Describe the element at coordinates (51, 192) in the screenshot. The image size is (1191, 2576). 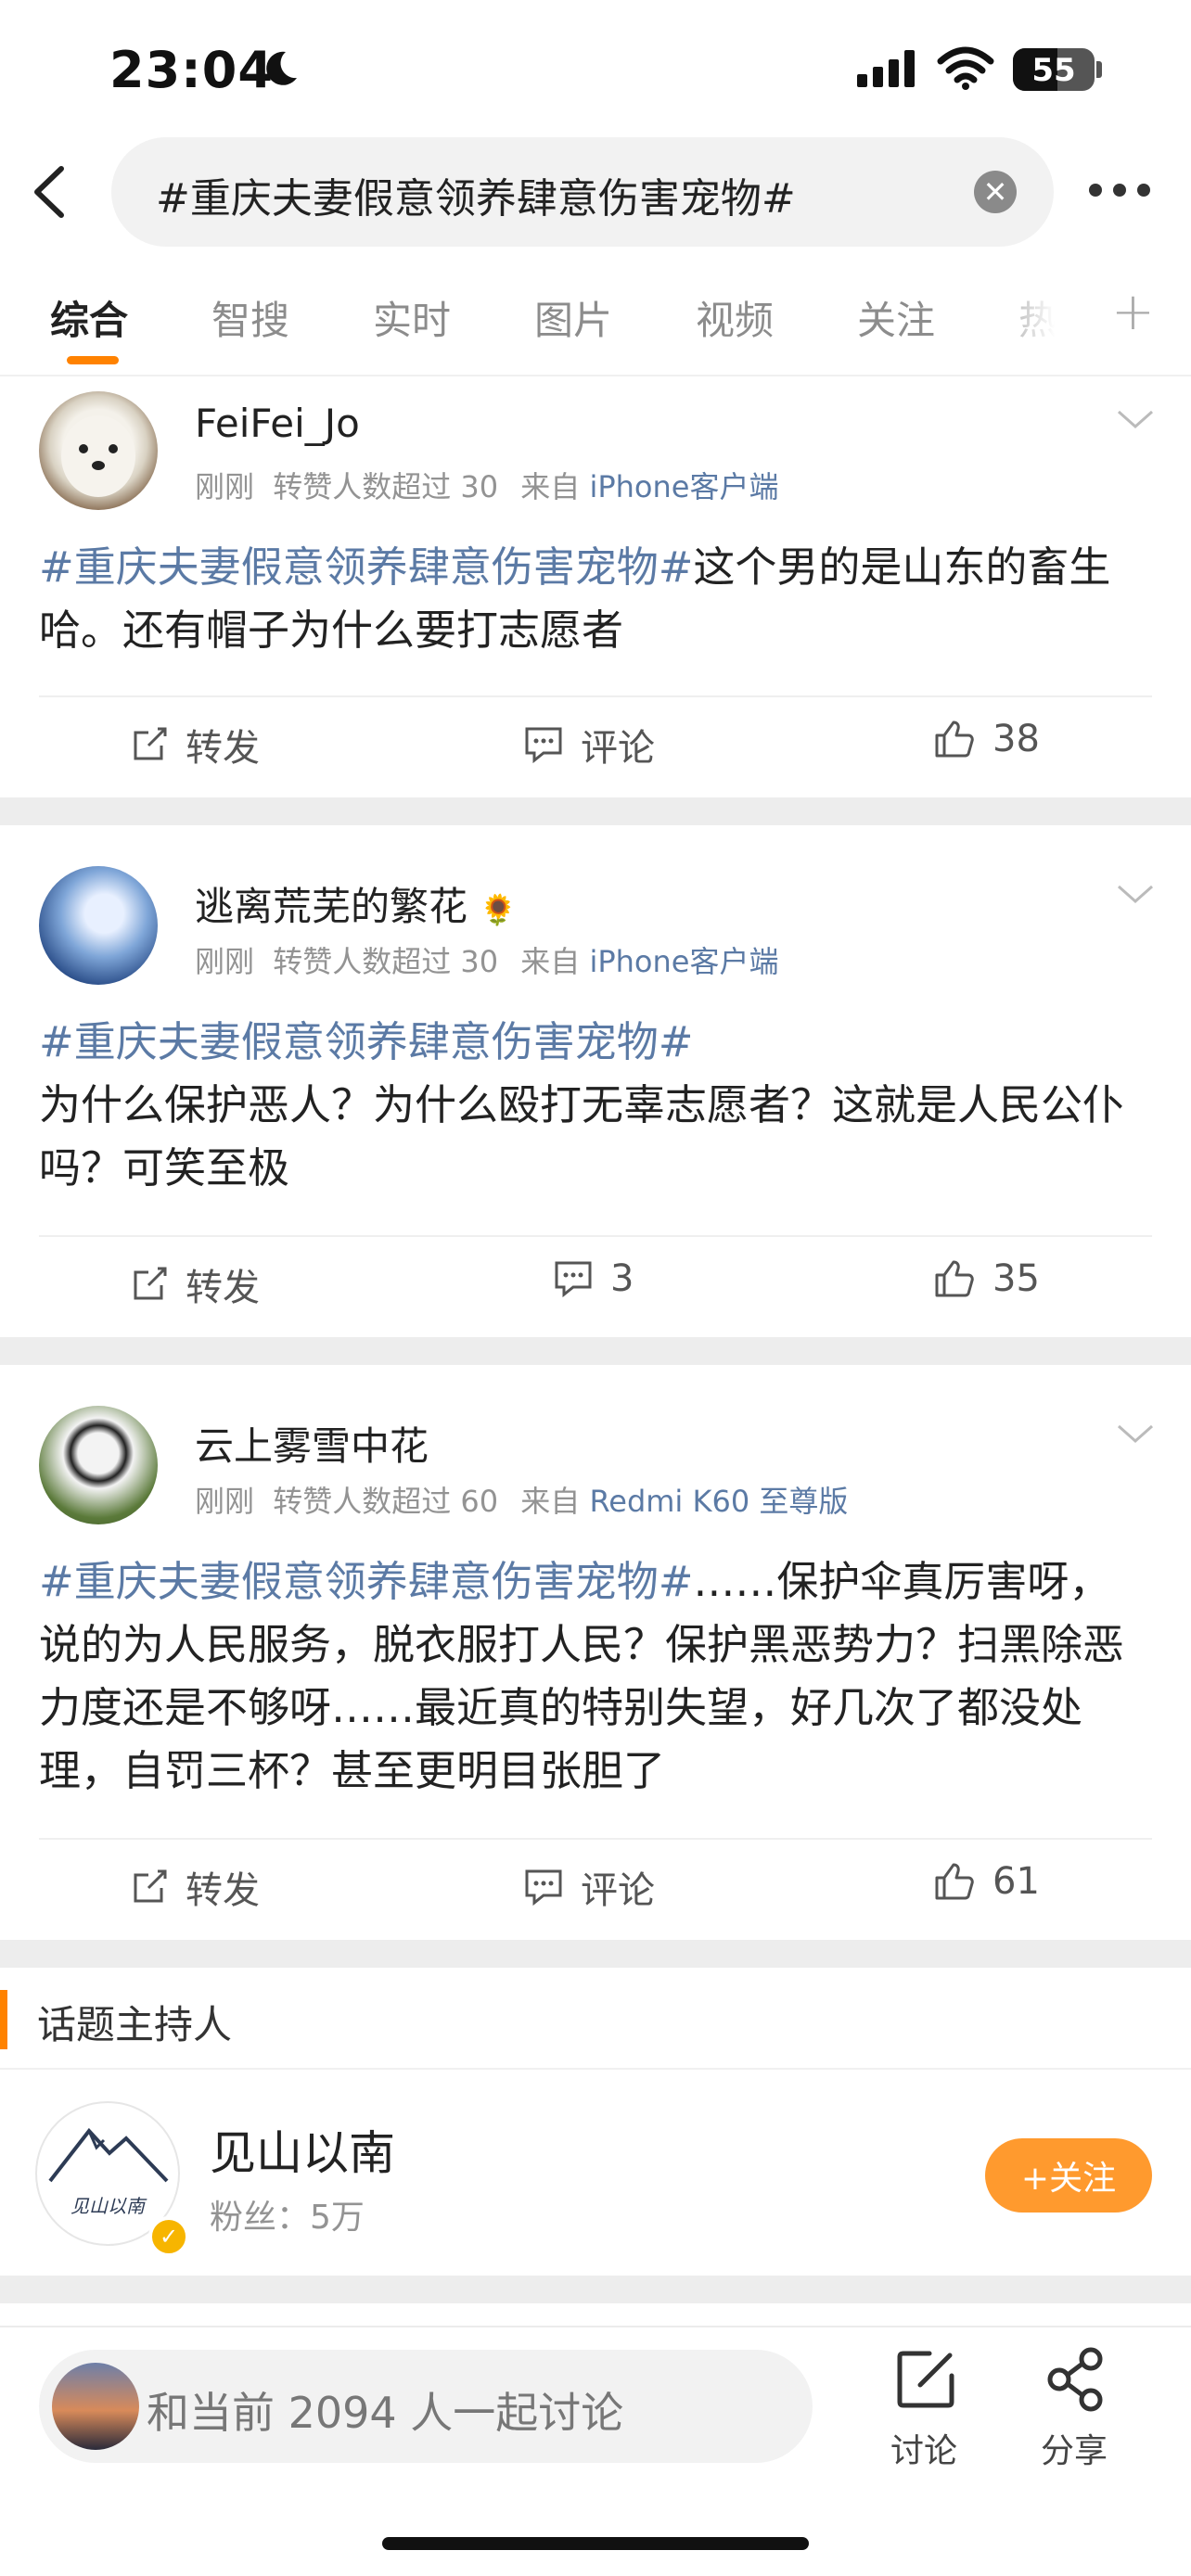
I see `back-arrow-icon` at that location.